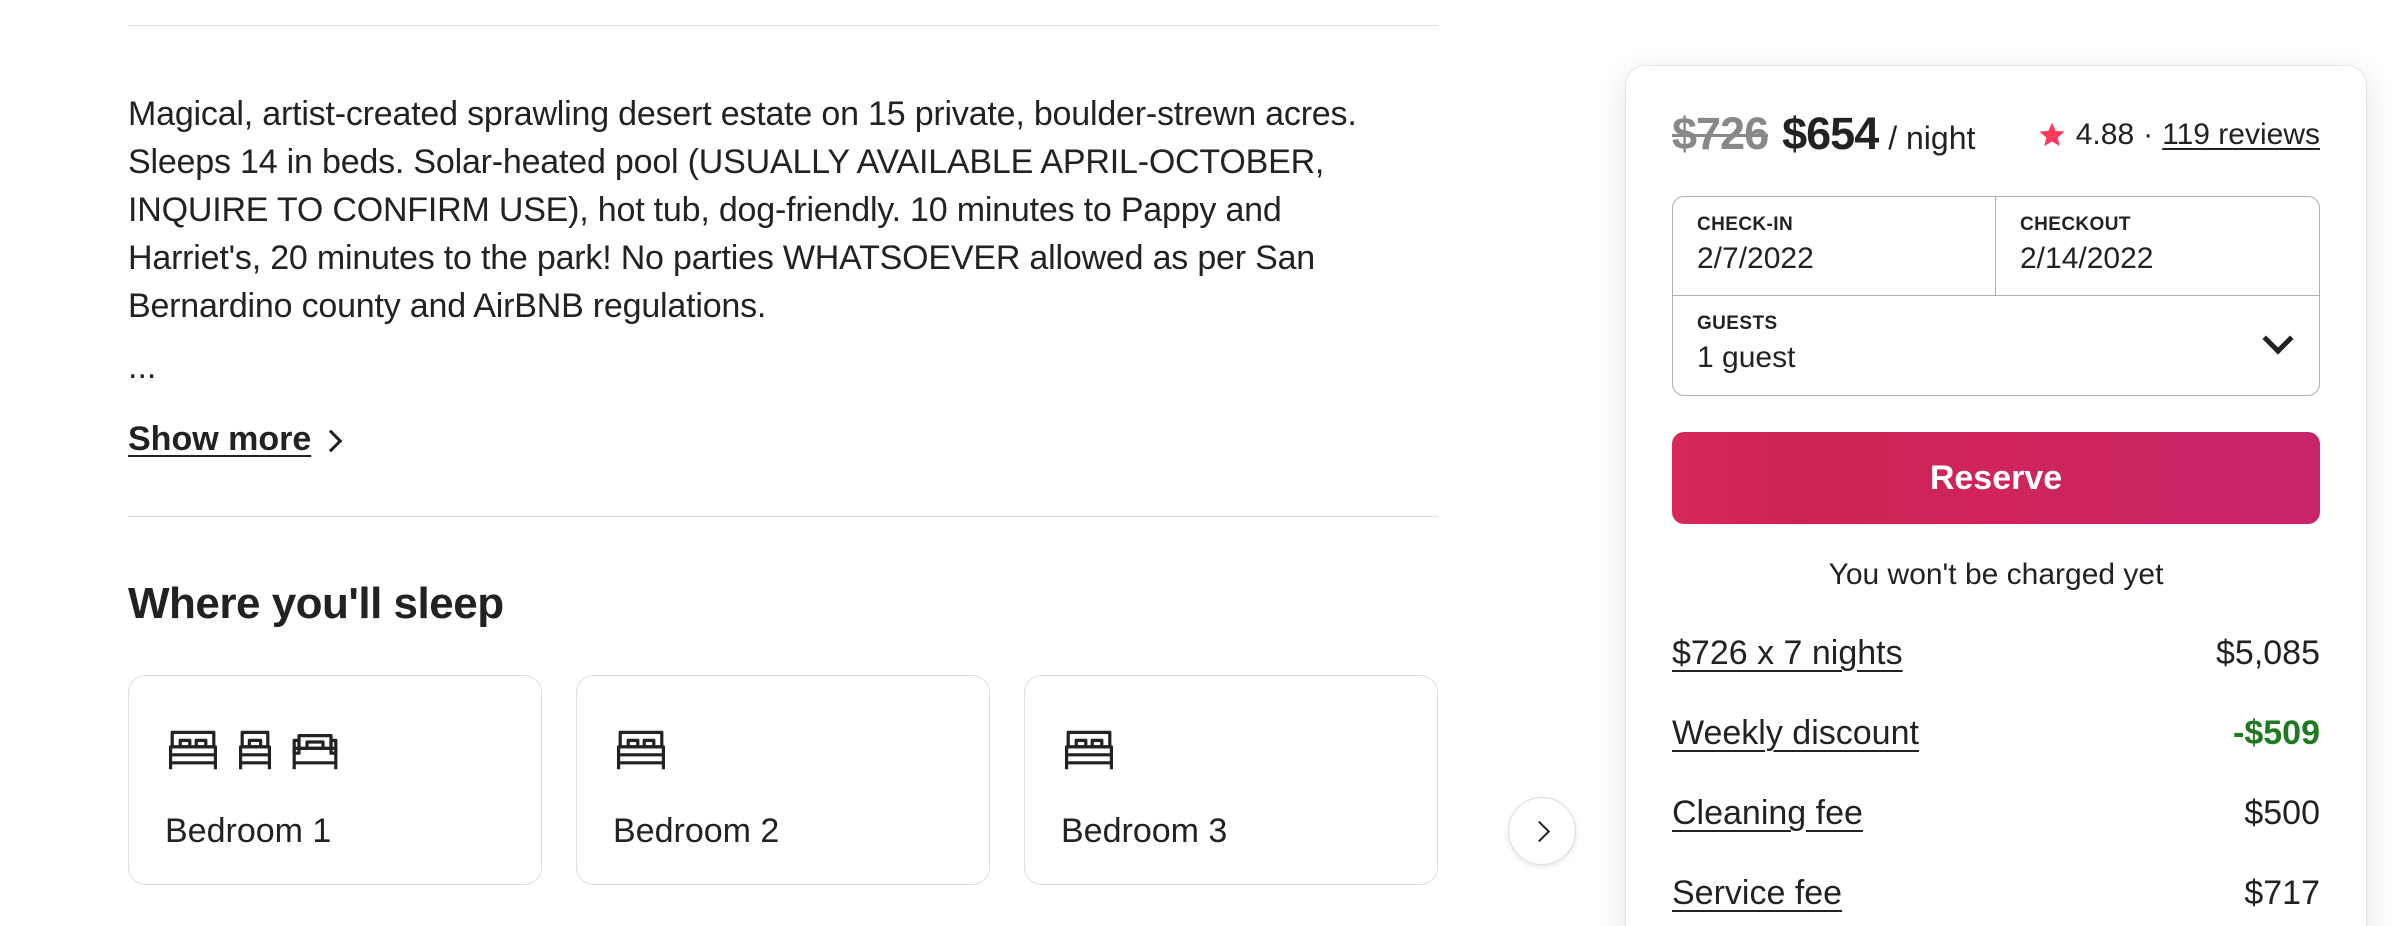 The height and width of the screenshot is (926, 2400). I want to click on price-header: $726 $654 / night 4.88 · 119 reviews, so click(1996, 134).